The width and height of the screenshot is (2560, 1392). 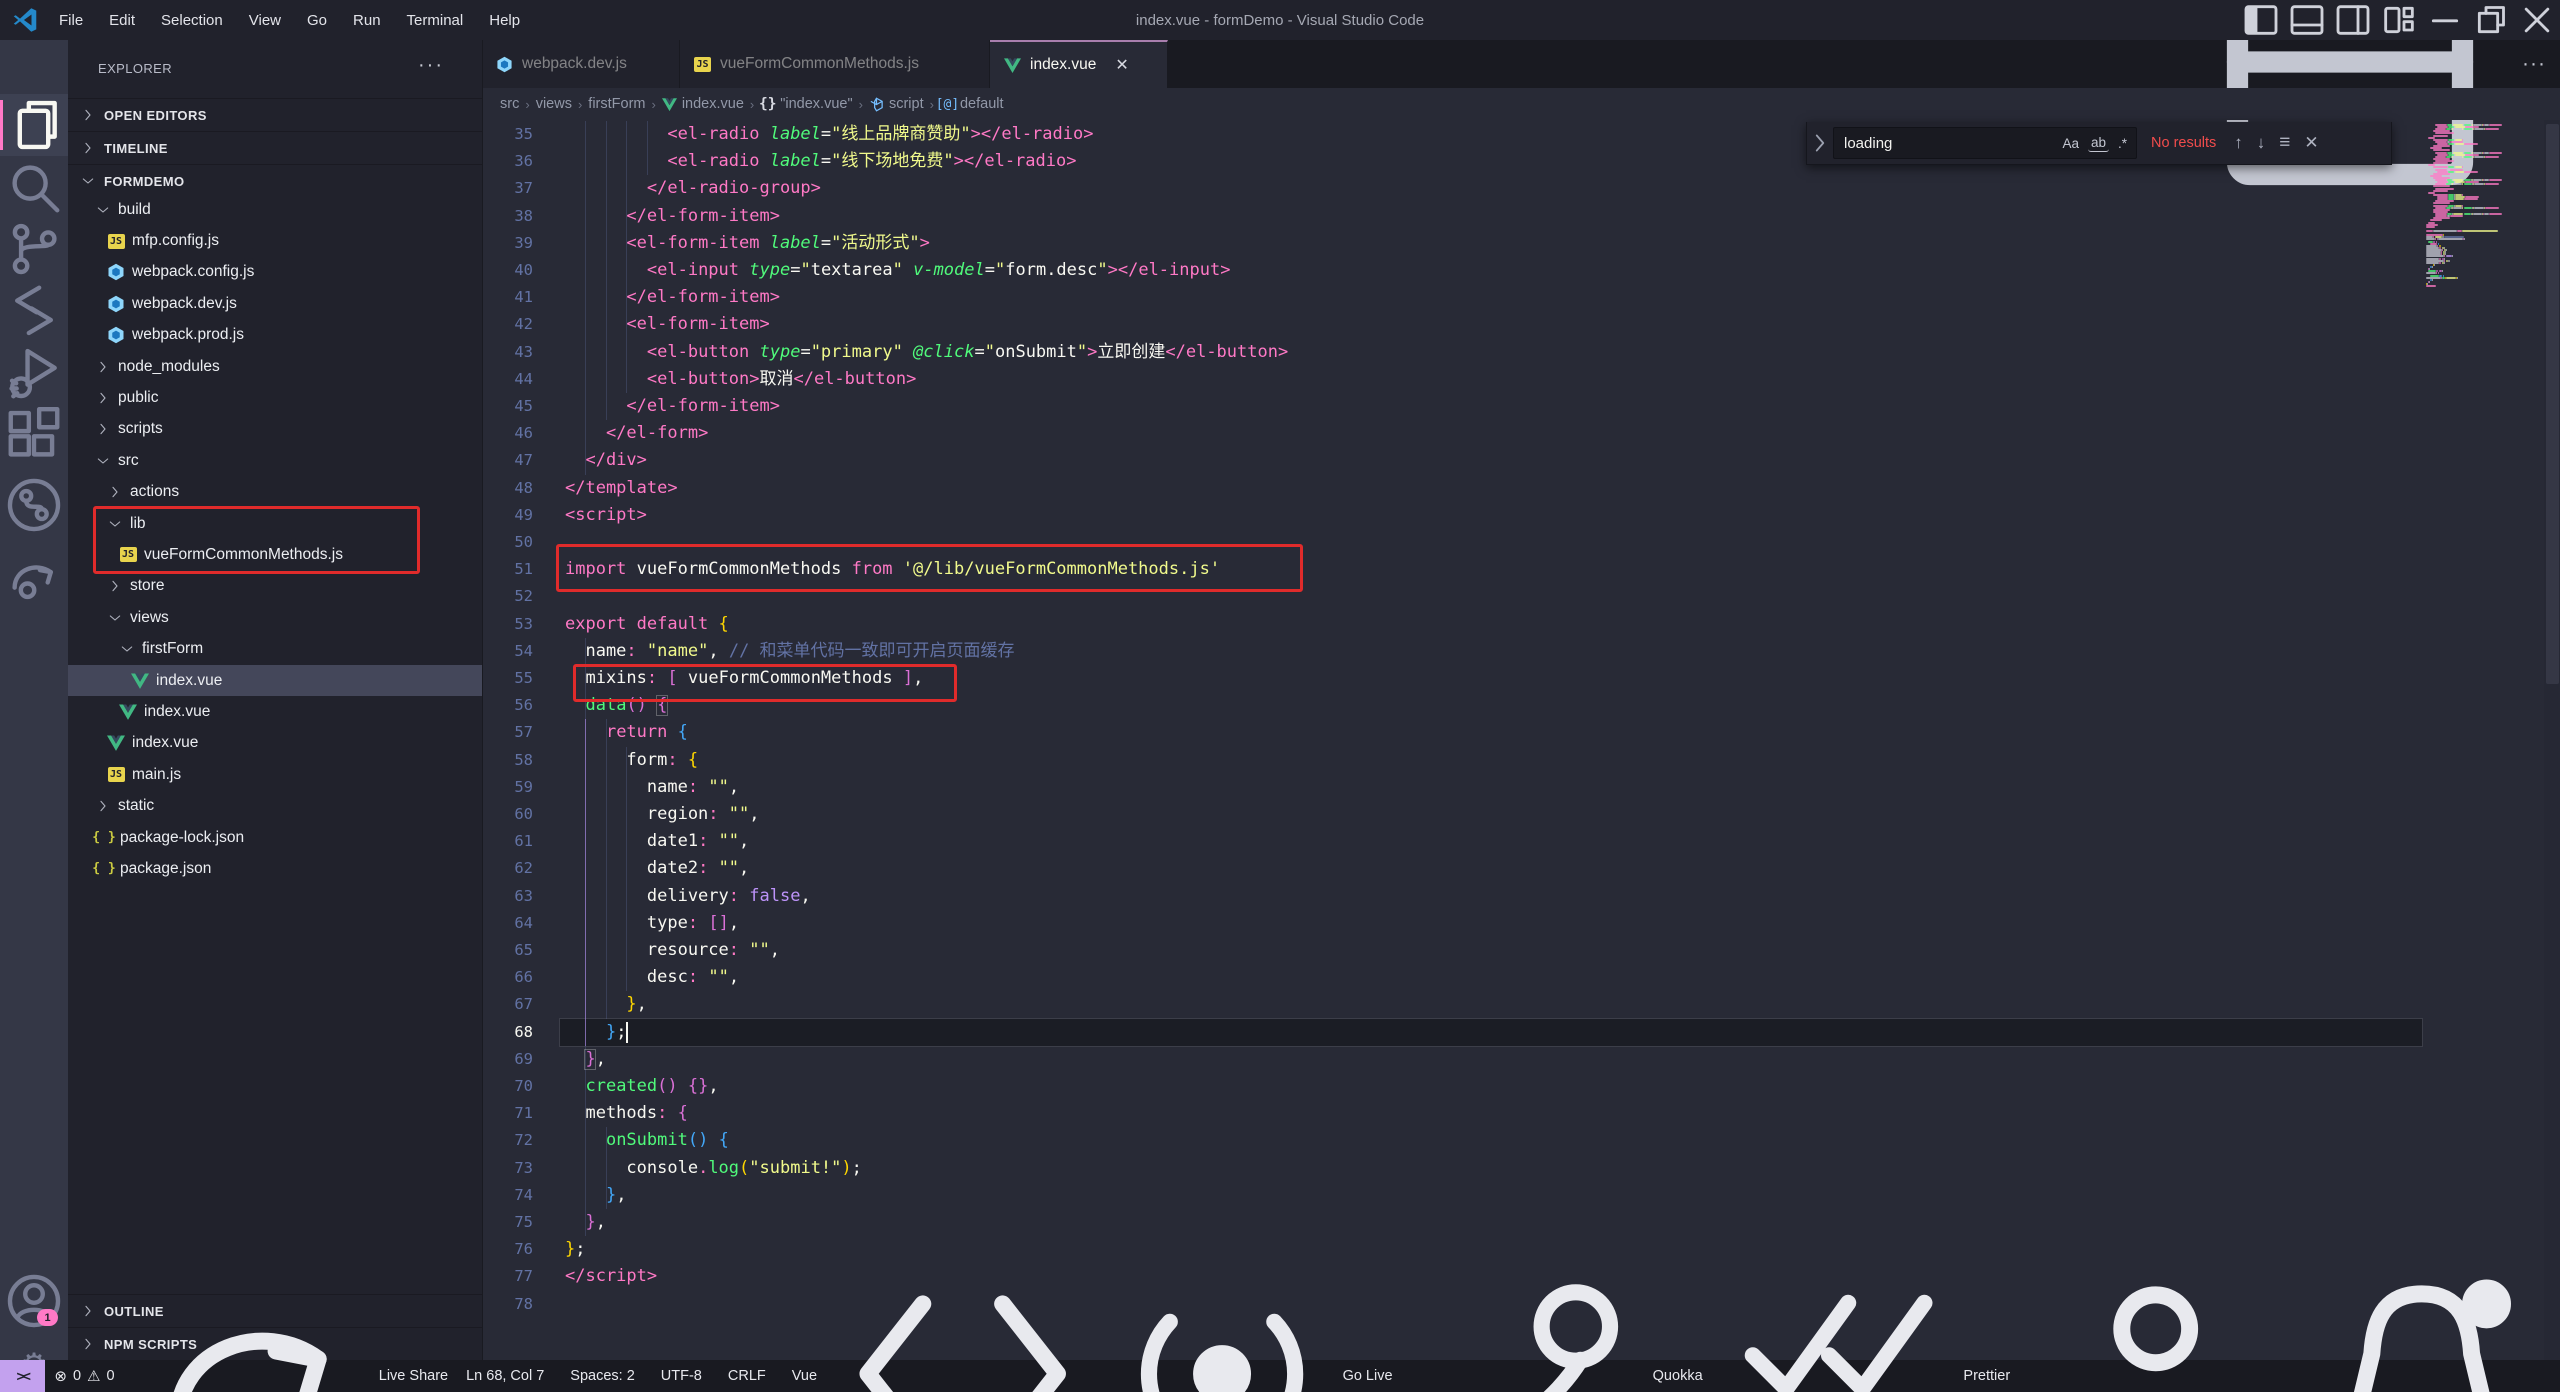 What do you see at coordinates (1521, 923) in the screenshot?
I see `code-line-64: 64 type: [],` at bounding box center [1521, 923].